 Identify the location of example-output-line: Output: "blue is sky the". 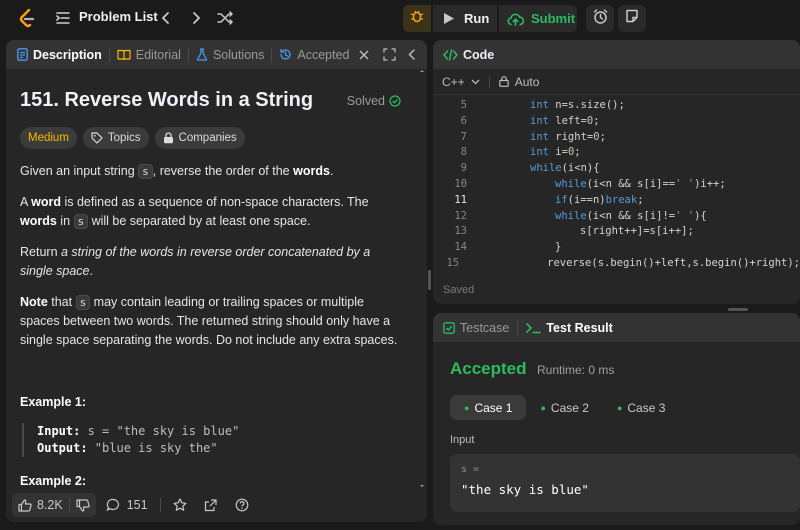
(138, 448).